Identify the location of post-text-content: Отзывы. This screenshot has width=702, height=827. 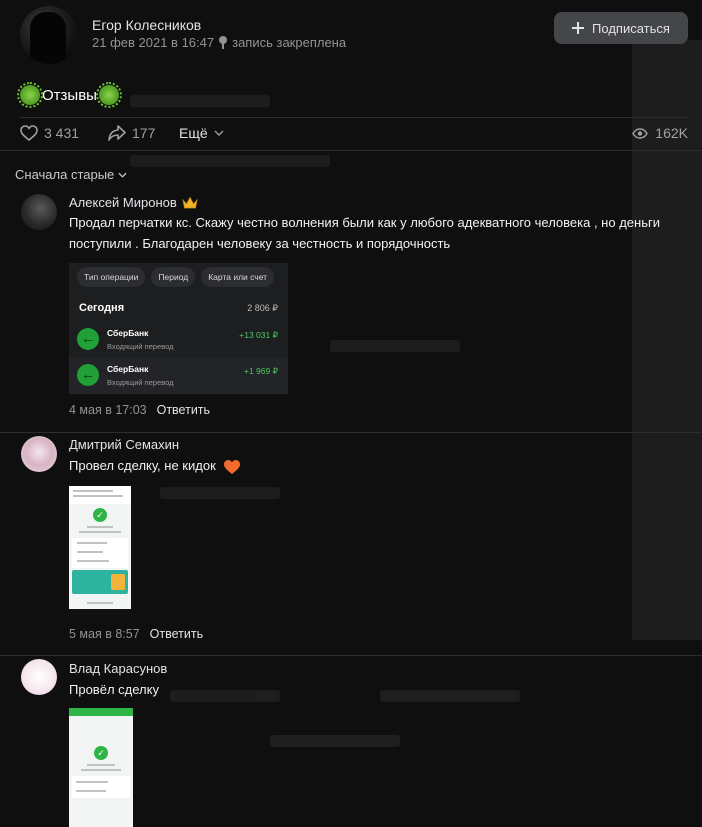
(69, 95).